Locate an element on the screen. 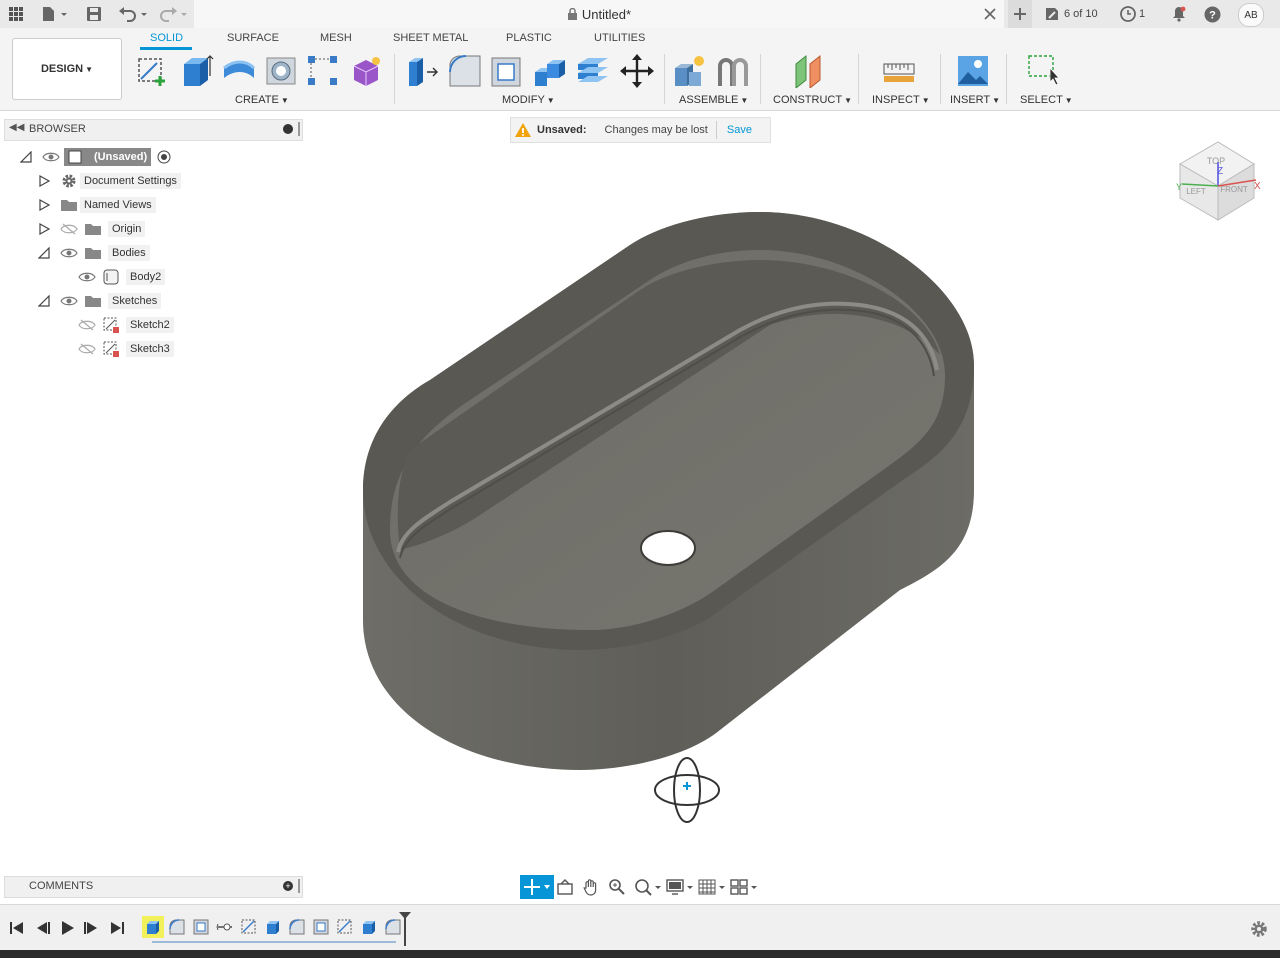  document-tab: Untitled* is located at coordinates (599, 14).